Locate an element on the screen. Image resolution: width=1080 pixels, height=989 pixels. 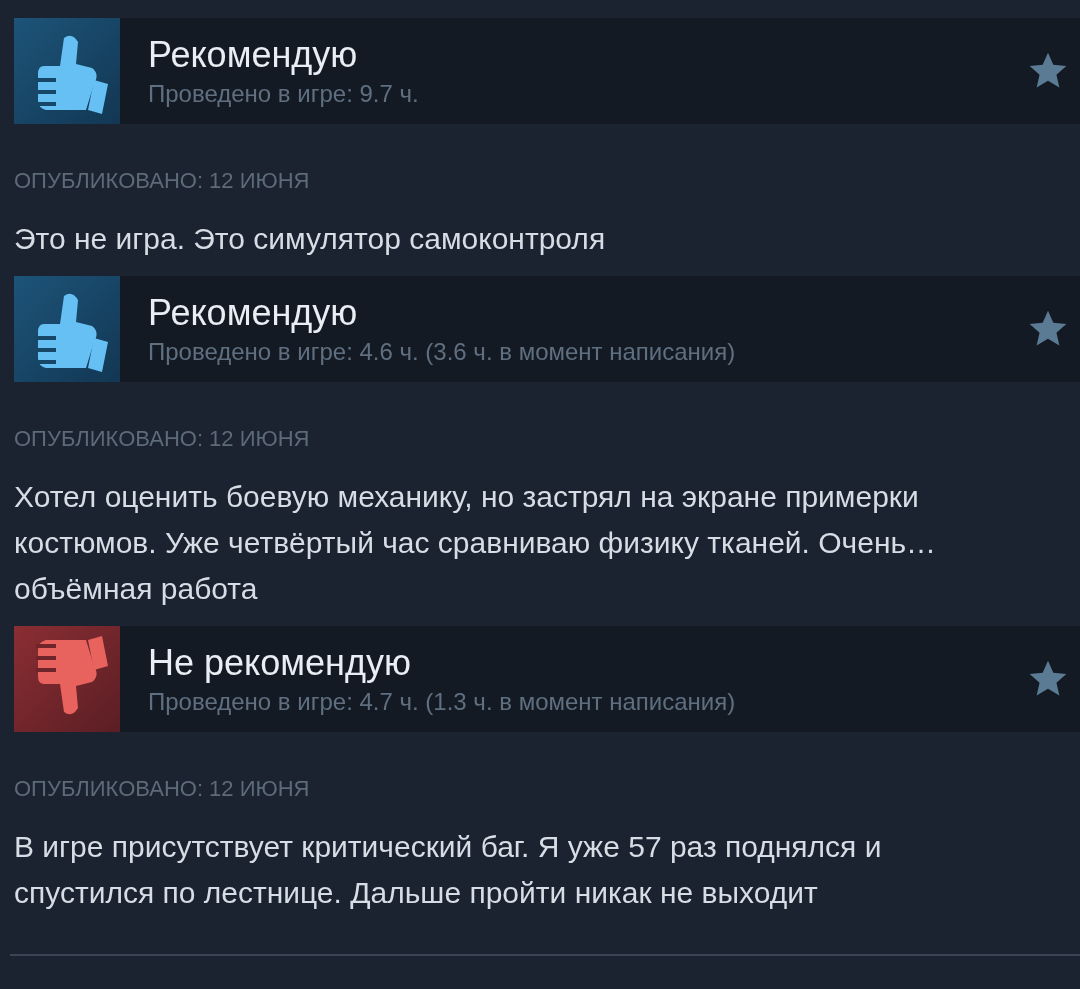
review-text: В игре присутствует критический баг. Я уже 57 раз поднялся и спустился по лестнице. Дальше пройти никак не выходит is located at coordinates (448, 870).